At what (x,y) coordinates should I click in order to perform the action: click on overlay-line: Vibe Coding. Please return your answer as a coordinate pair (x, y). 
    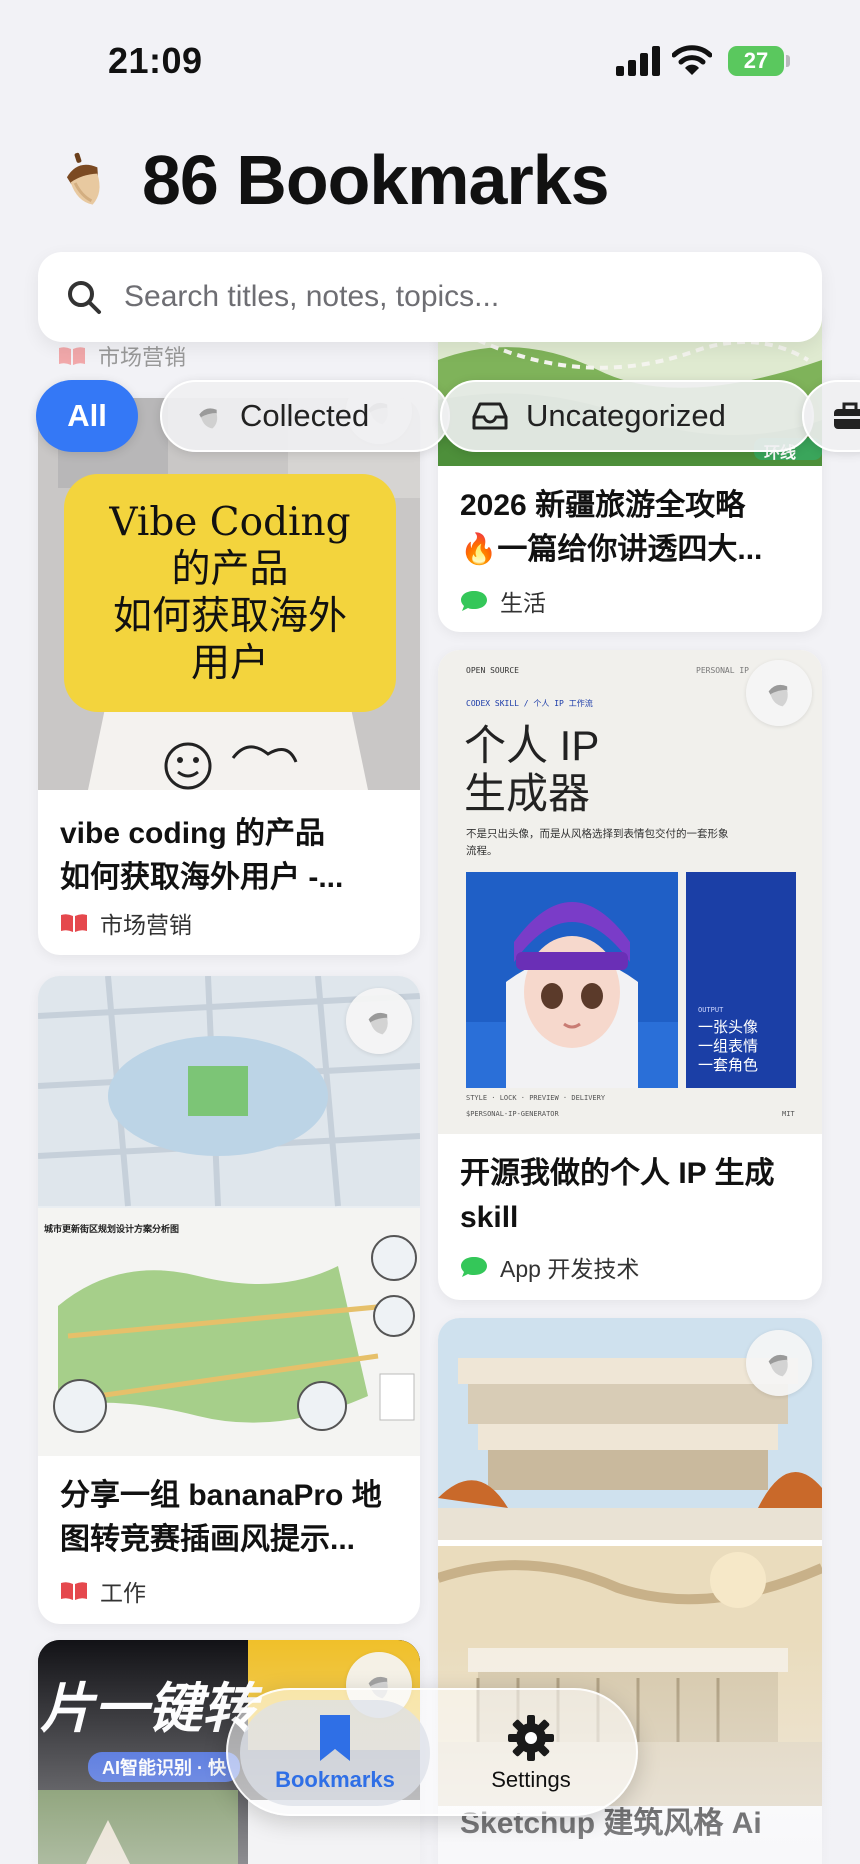
    Looking at the image, I should click on (230, 522).